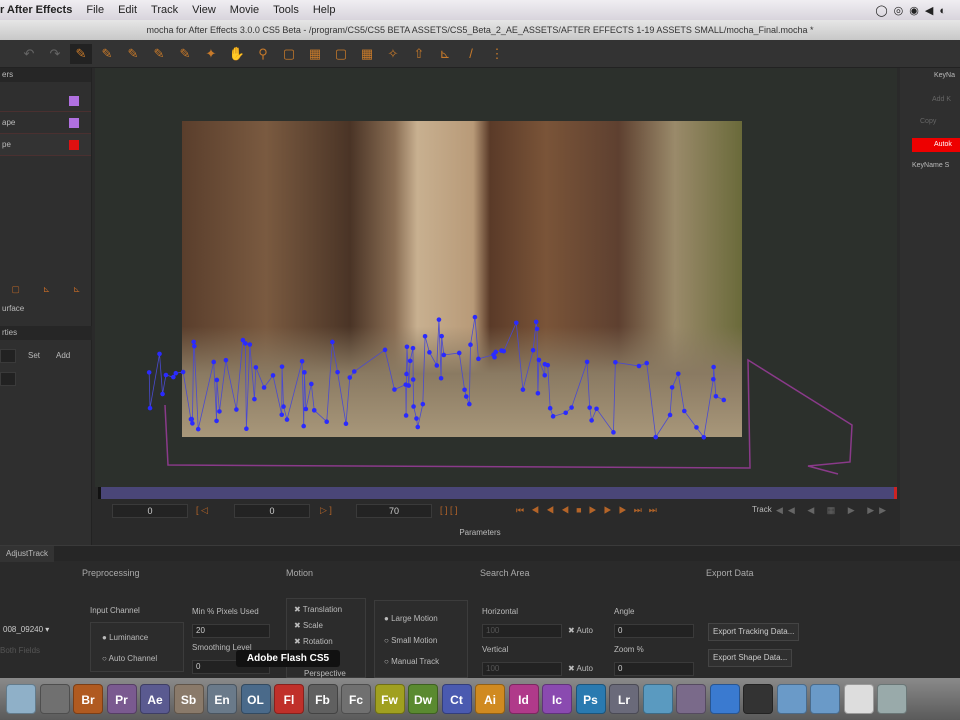  I want to click on large-motion-radio: ● Large Motion, so click(411, 618).